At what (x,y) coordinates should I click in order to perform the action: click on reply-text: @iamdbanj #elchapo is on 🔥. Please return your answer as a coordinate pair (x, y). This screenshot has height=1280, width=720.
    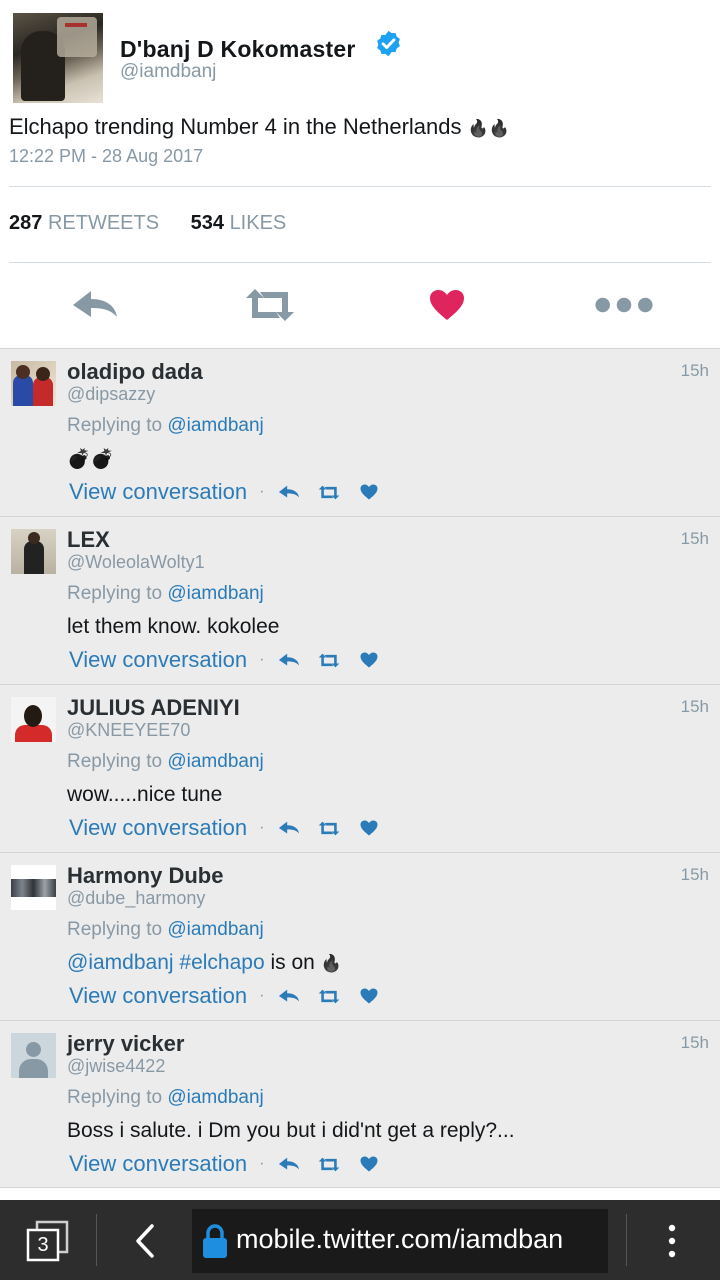
    Looking at the image, I should click on (204, 963).